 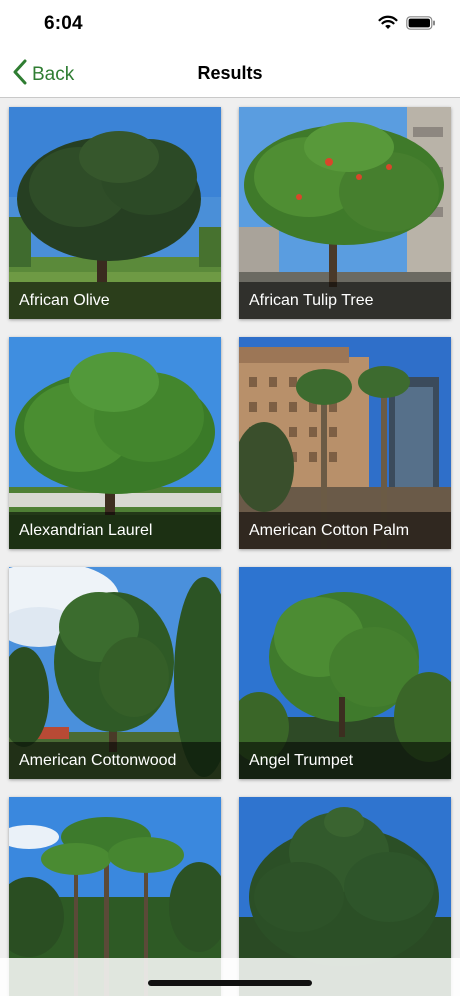 I want to click on navigation-bar: Back Results, so click(x=230, y=74).